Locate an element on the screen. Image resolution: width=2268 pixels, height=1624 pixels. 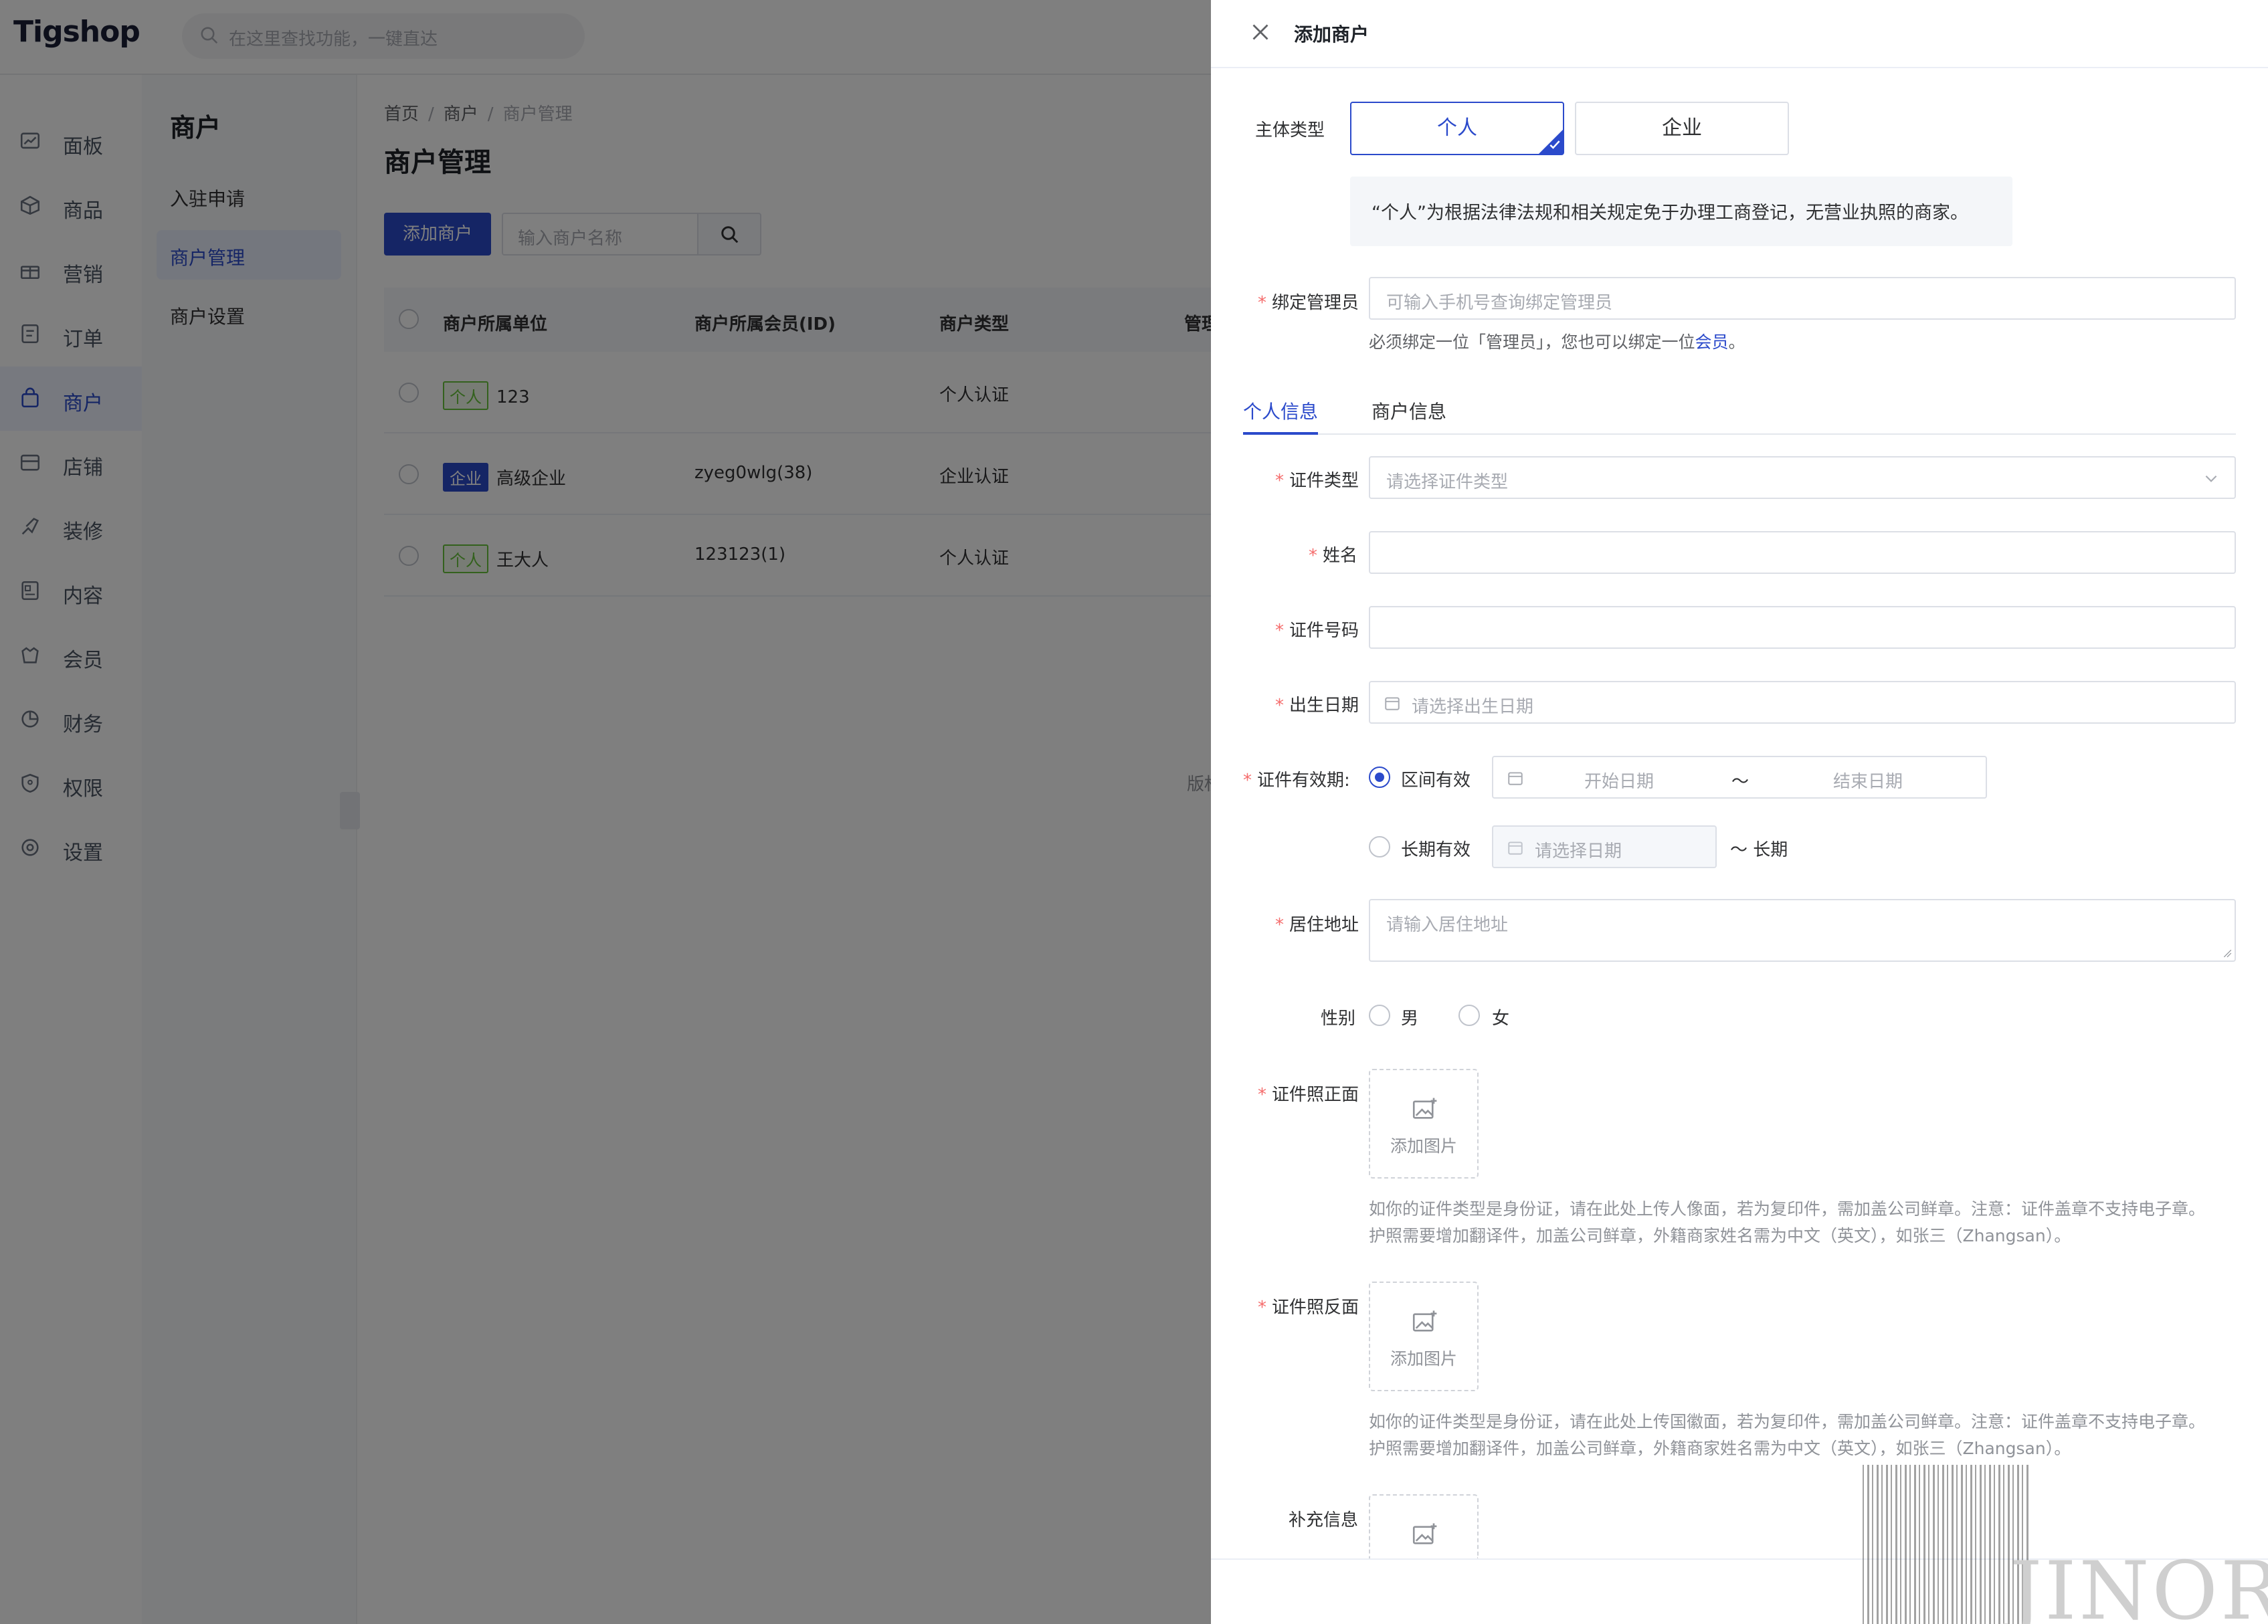
watermark: JINOR is located at coordinates (2065, 1544).